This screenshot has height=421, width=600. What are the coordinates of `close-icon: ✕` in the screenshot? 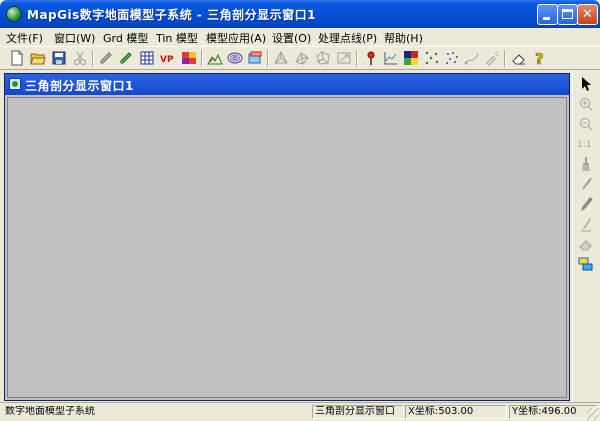 It's located at (587, 14).